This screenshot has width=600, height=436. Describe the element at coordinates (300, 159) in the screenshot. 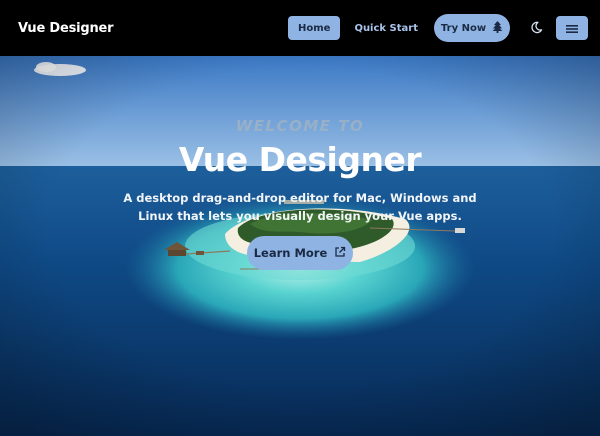

I see `hero-title: Vue Designer` at that location.